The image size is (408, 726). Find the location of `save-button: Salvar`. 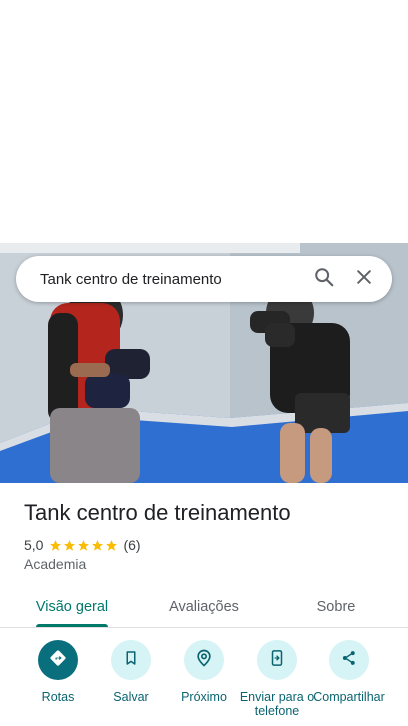

save-button: Salvar is located at coordinates (131, 672).